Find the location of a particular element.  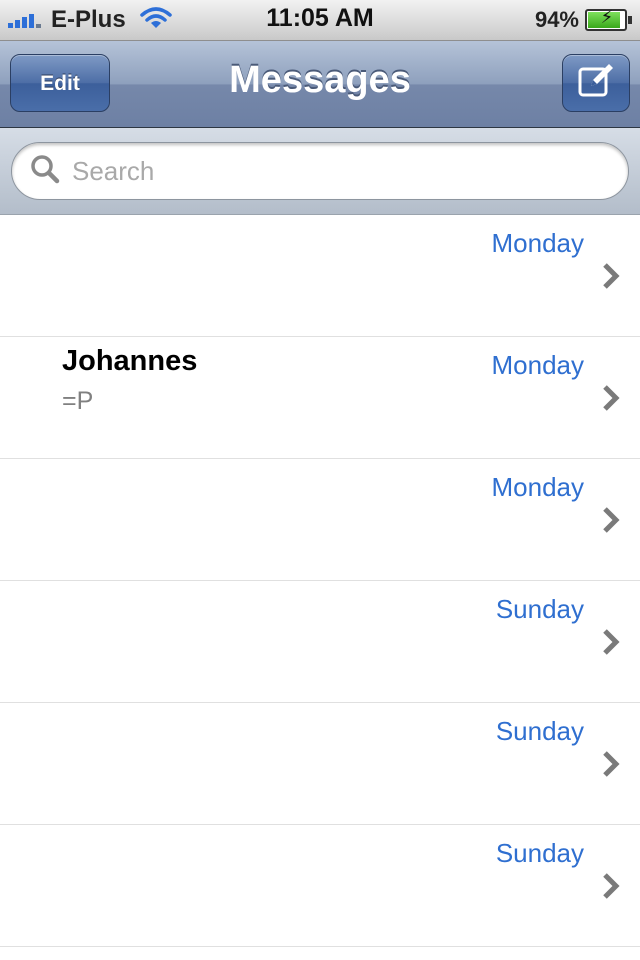

lightning-icon: ⚡ is located at coordinates (607, 17).